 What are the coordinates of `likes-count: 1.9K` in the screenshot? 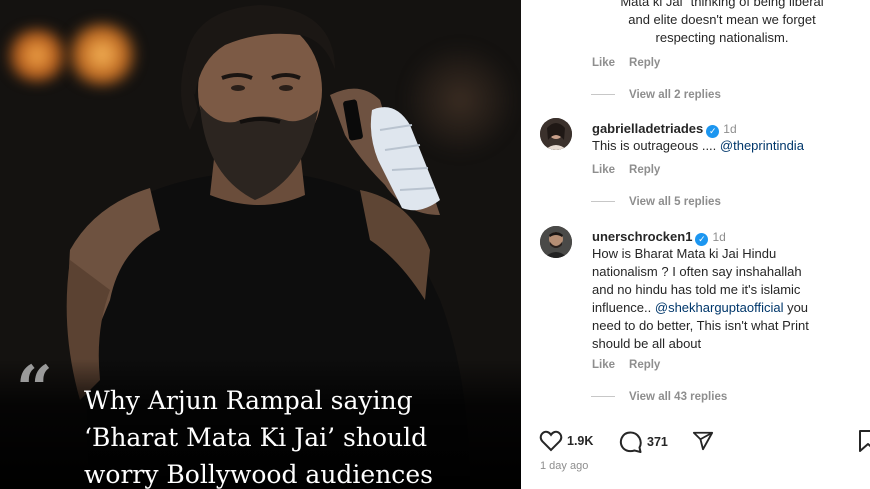 It's located at (580, 441).